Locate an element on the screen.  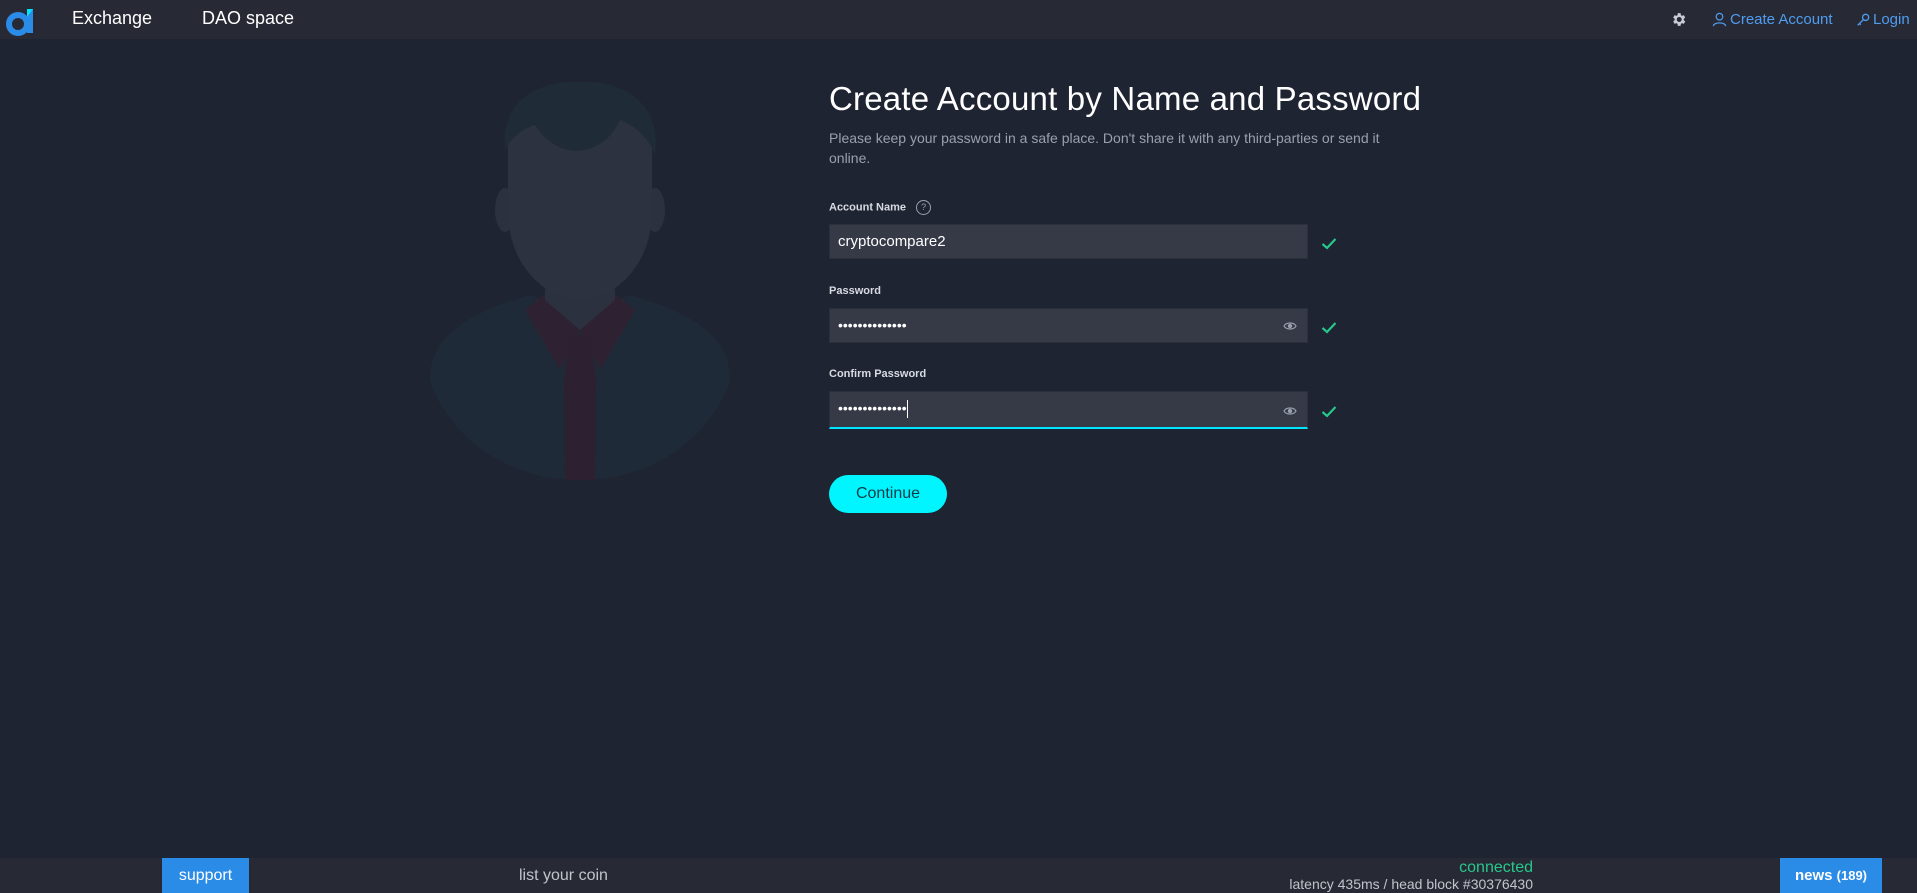
password-input: •••••••••••••• is located at coordinates (1068, 325).